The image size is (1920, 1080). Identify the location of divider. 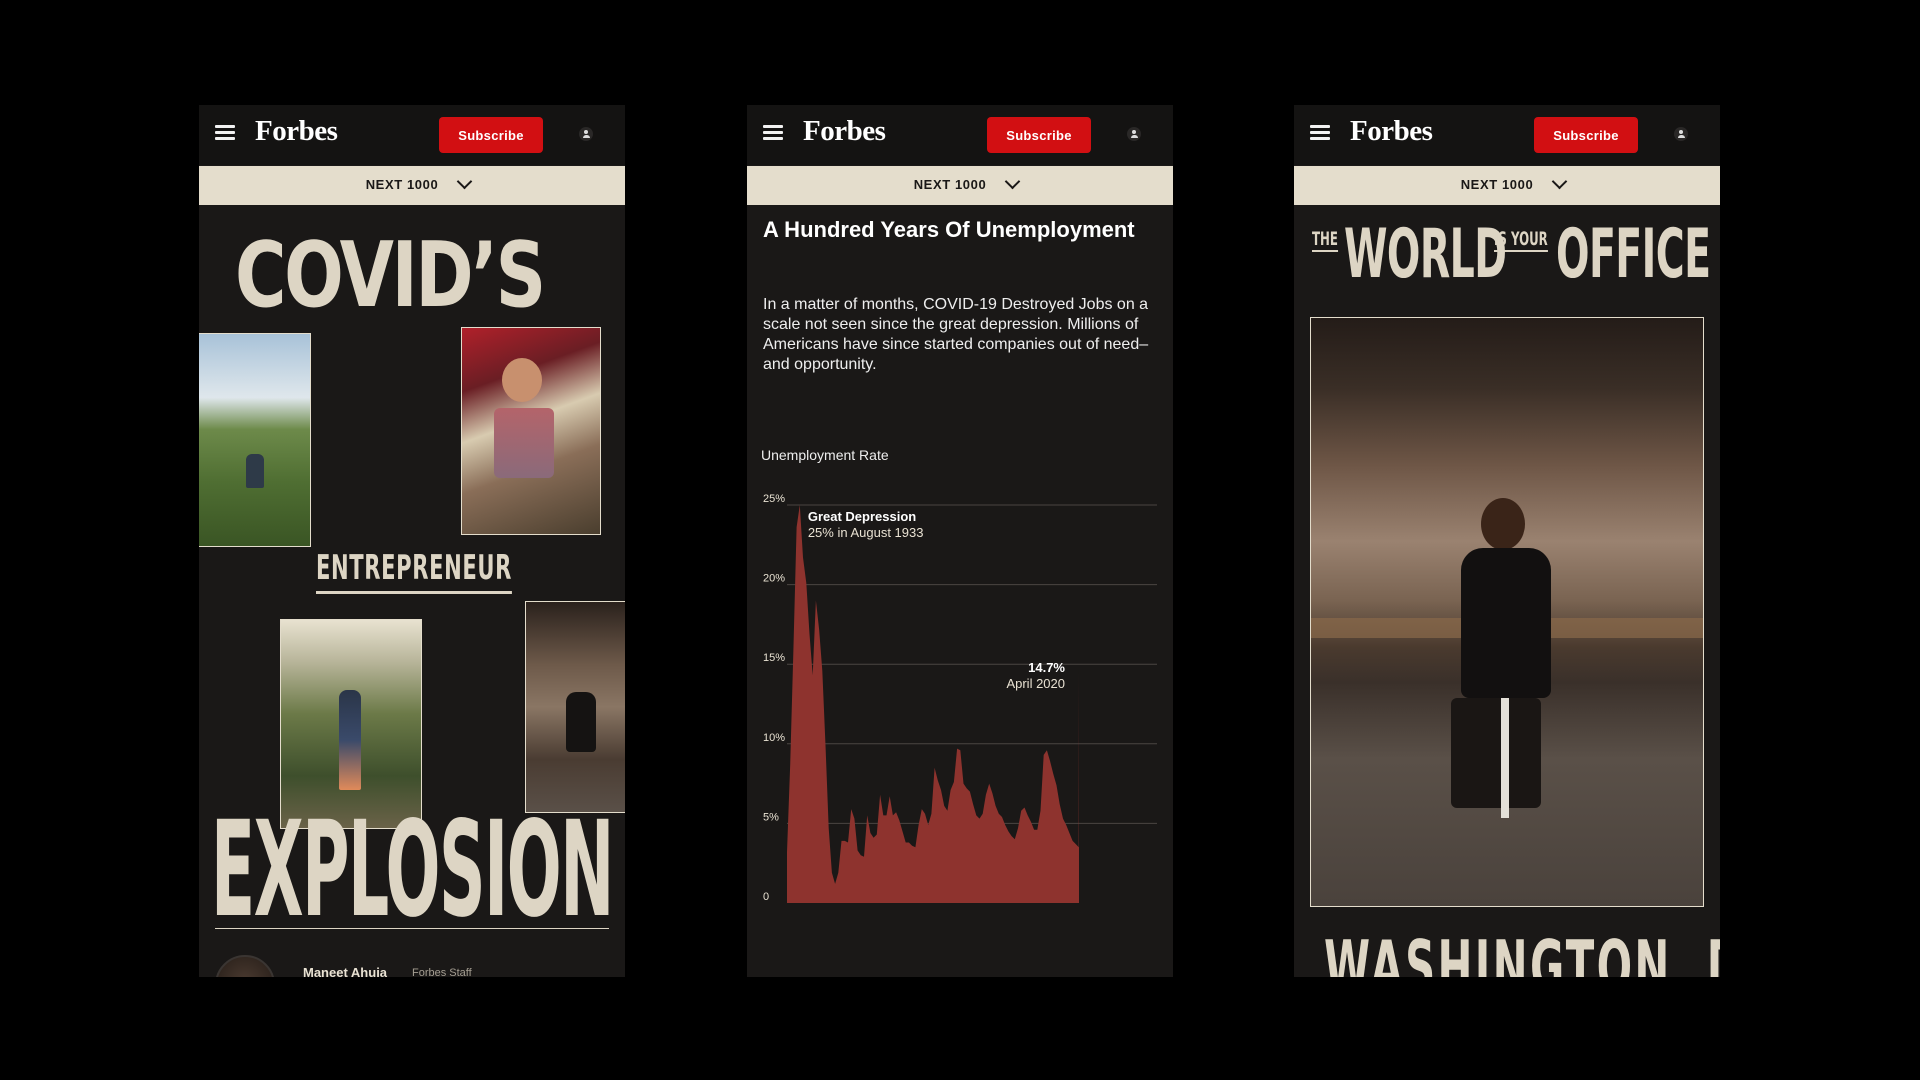
(412, 928).